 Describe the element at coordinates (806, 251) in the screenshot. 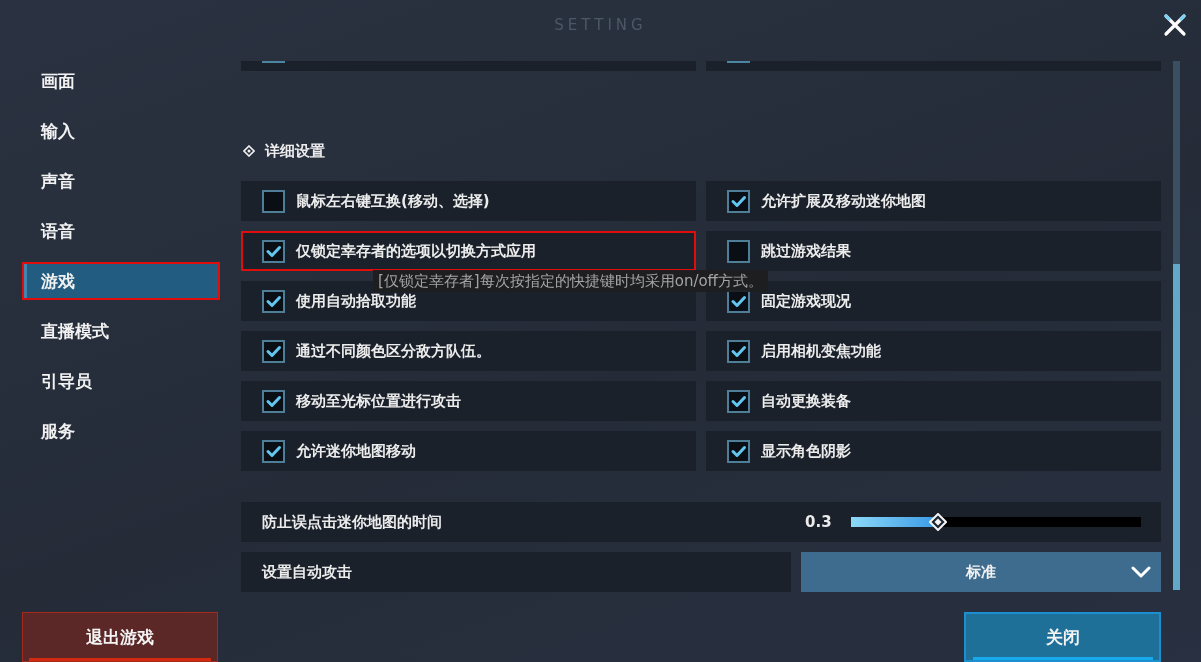

I see `option-label: 跳过游戏结果` at that location.